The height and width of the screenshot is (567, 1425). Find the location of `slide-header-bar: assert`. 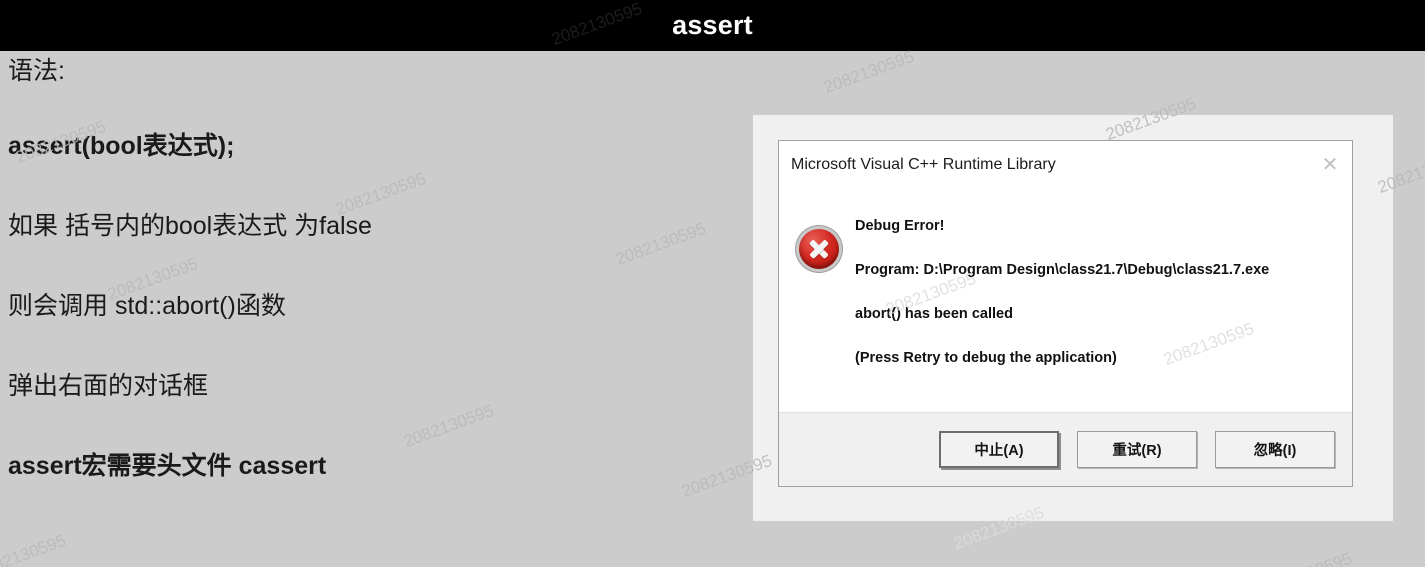

slide-header-bar: assert is located at coordinates (712, 25).